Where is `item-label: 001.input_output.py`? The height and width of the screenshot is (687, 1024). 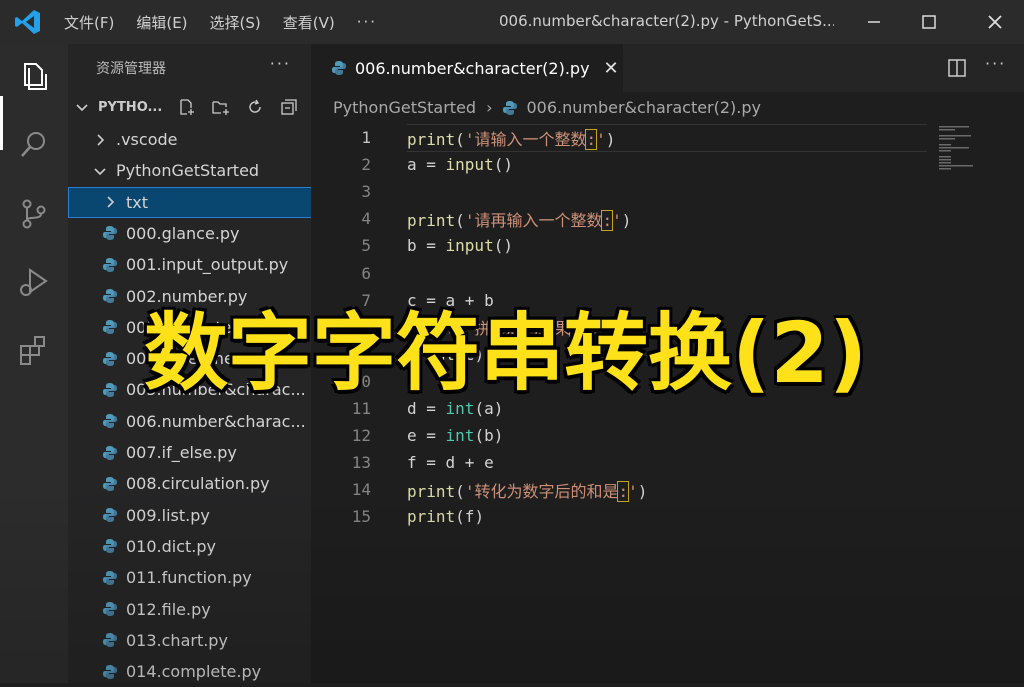
item-label: 001.input_output.py is located at coordinates (207, 265).